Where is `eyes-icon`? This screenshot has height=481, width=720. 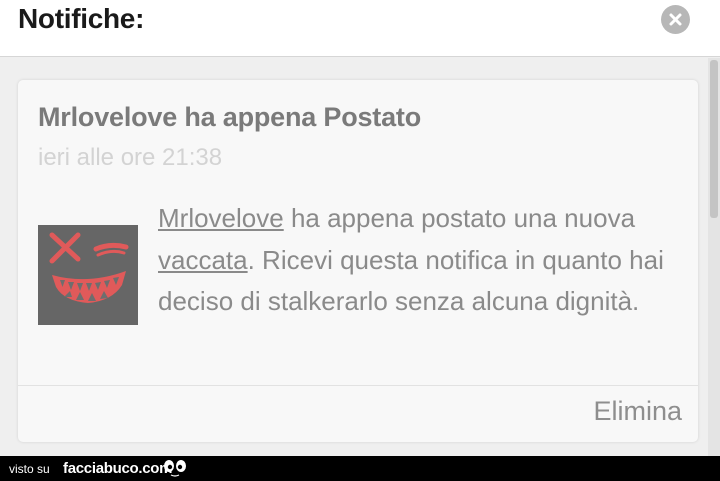
eyes-icon is located at coordinates (175, 468).